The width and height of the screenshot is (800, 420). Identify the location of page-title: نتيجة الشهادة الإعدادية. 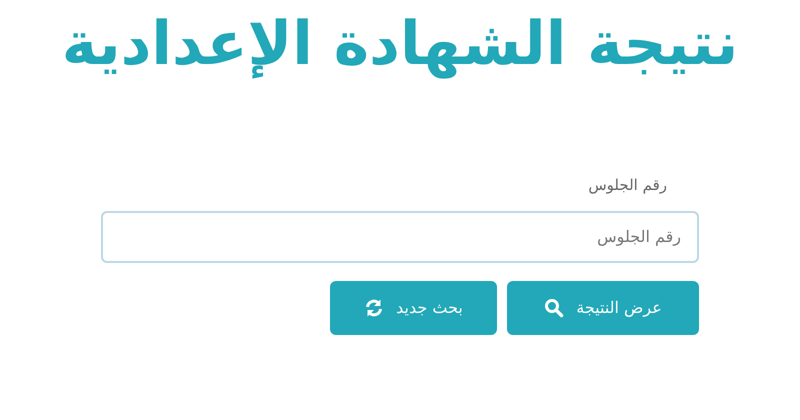
(400, 44).